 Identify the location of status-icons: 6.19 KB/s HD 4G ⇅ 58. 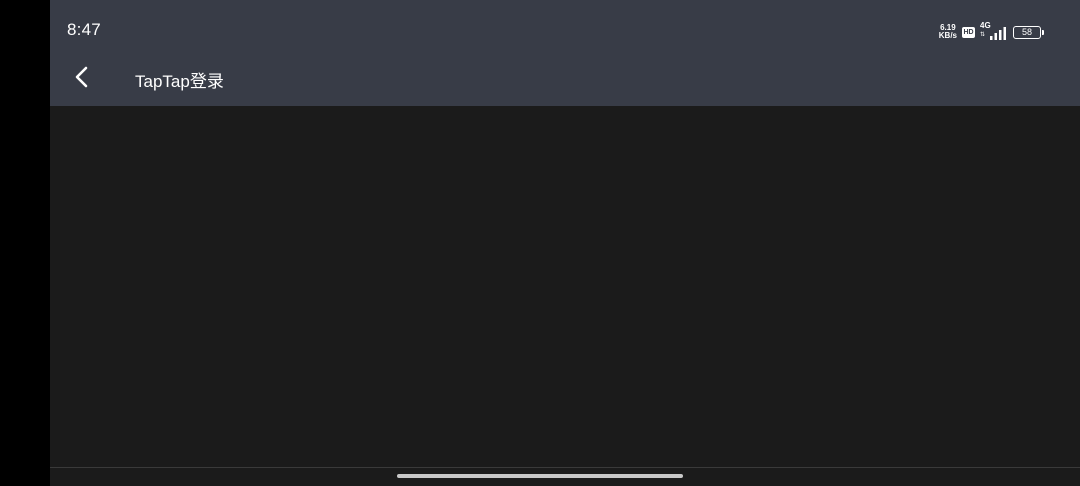
(991, 32).